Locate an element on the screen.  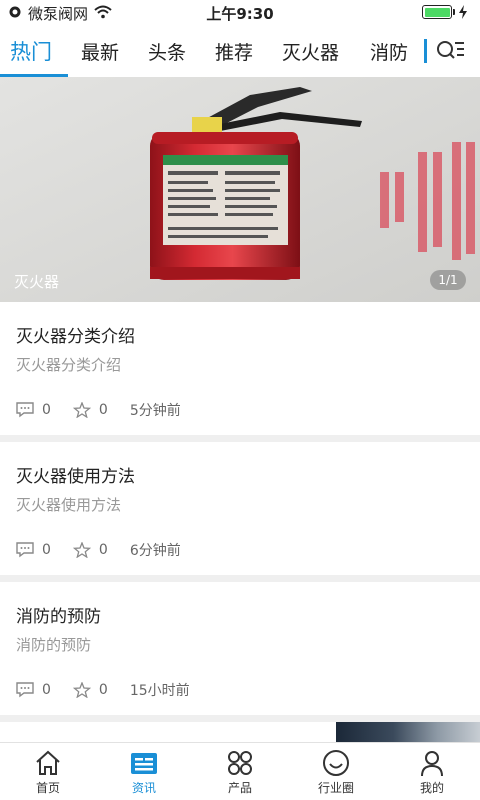
nav-mine: 我的 is located at coordinates (432, 771).